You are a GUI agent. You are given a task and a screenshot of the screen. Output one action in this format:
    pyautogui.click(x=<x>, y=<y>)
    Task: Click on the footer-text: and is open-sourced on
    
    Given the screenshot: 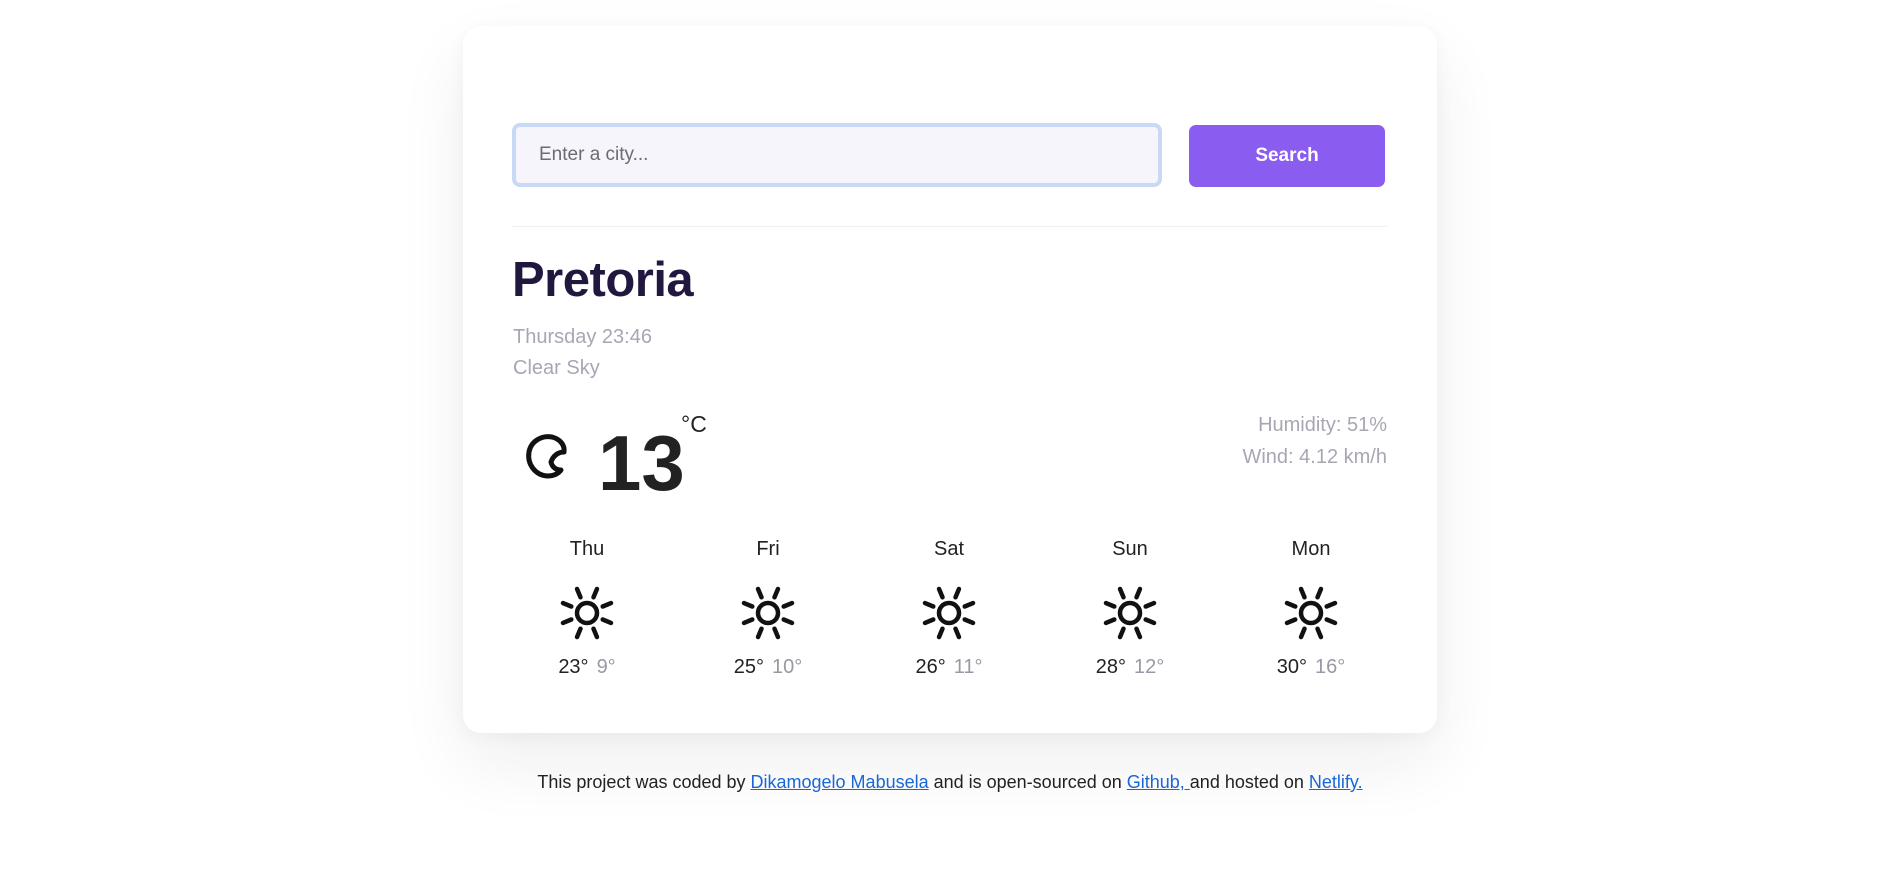 What is the action you would take?
    pyautogui.click(x=1027, y=782)
    